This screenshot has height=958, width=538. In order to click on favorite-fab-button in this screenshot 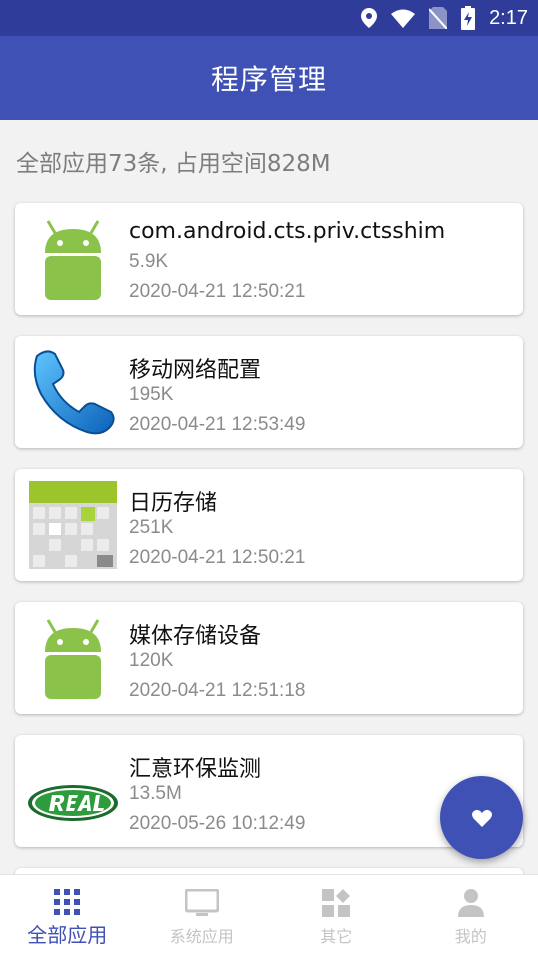, I will do `click(481, 817)`.